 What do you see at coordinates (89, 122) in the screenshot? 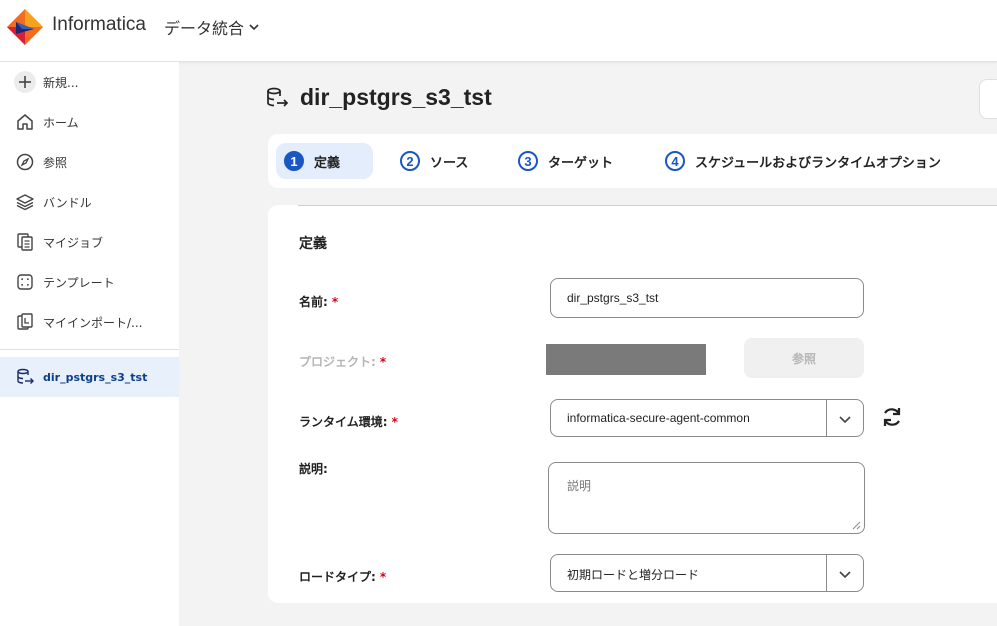
I see `sidebar-item-home: ホーム` at bounding box center [89, 122].